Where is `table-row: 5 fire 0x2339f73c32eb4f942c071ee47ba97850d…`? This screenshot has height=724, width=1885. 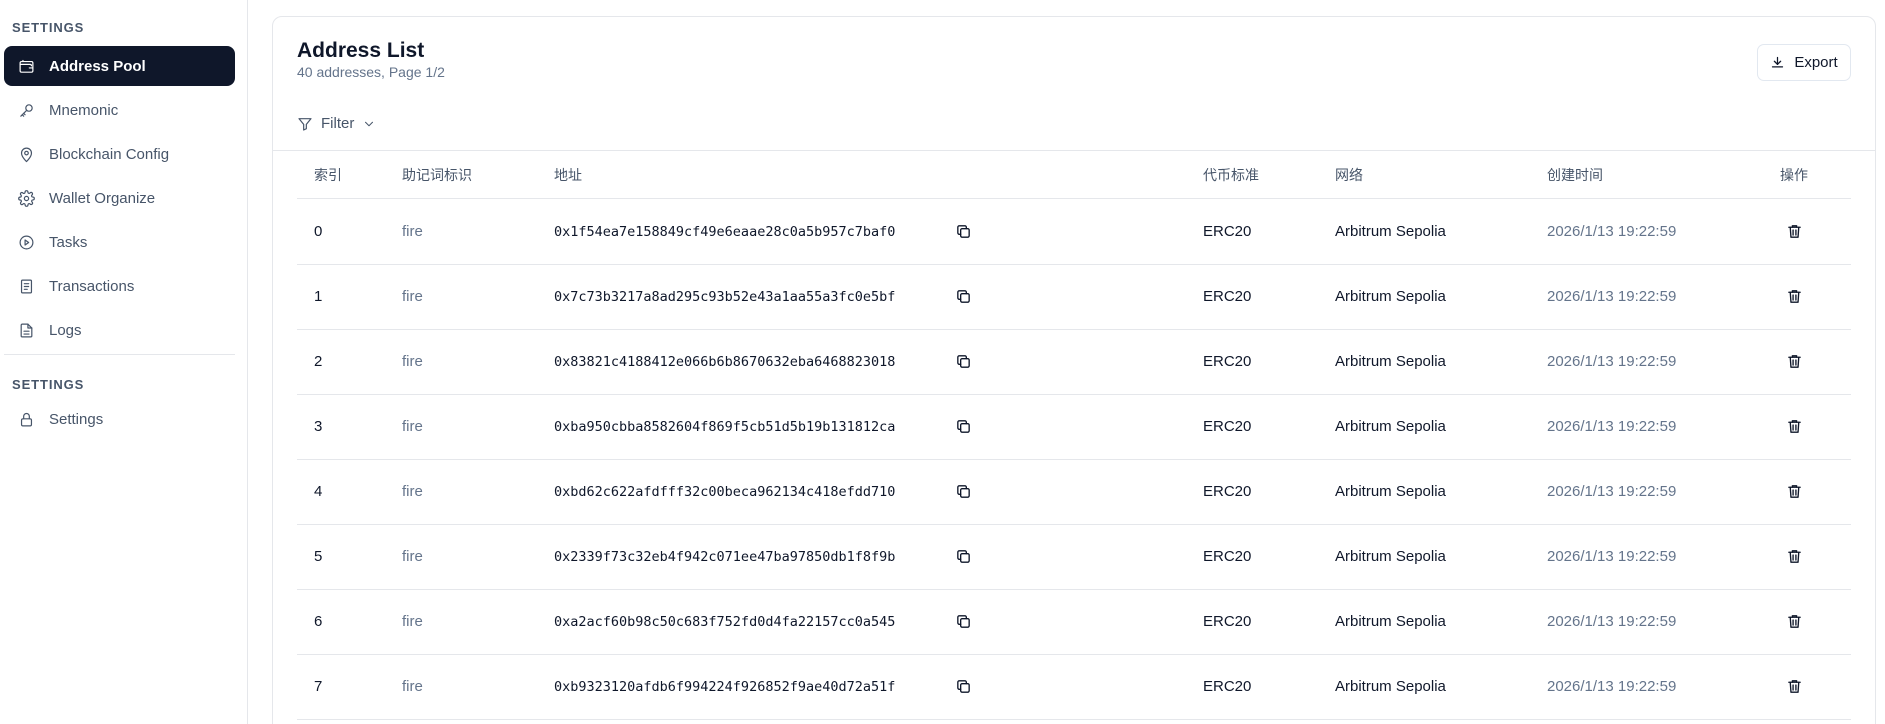
table-row: 5 fire 0x2339f73c32eb4f942c071ee47ba97850d… is located at coordinates (1074, 557).